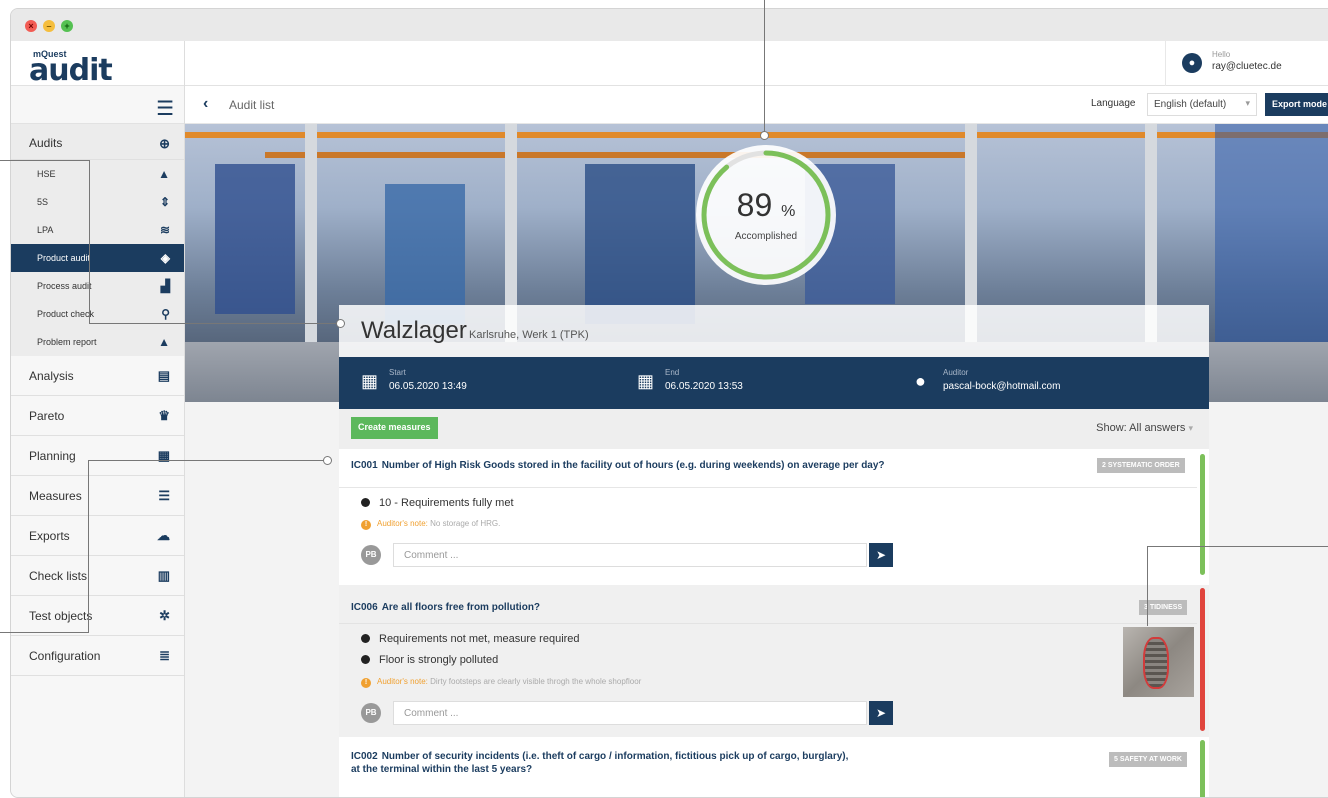 The height and width of the screenshot is (798, 1328). I want to click on storage-rack, so click(255, 239).